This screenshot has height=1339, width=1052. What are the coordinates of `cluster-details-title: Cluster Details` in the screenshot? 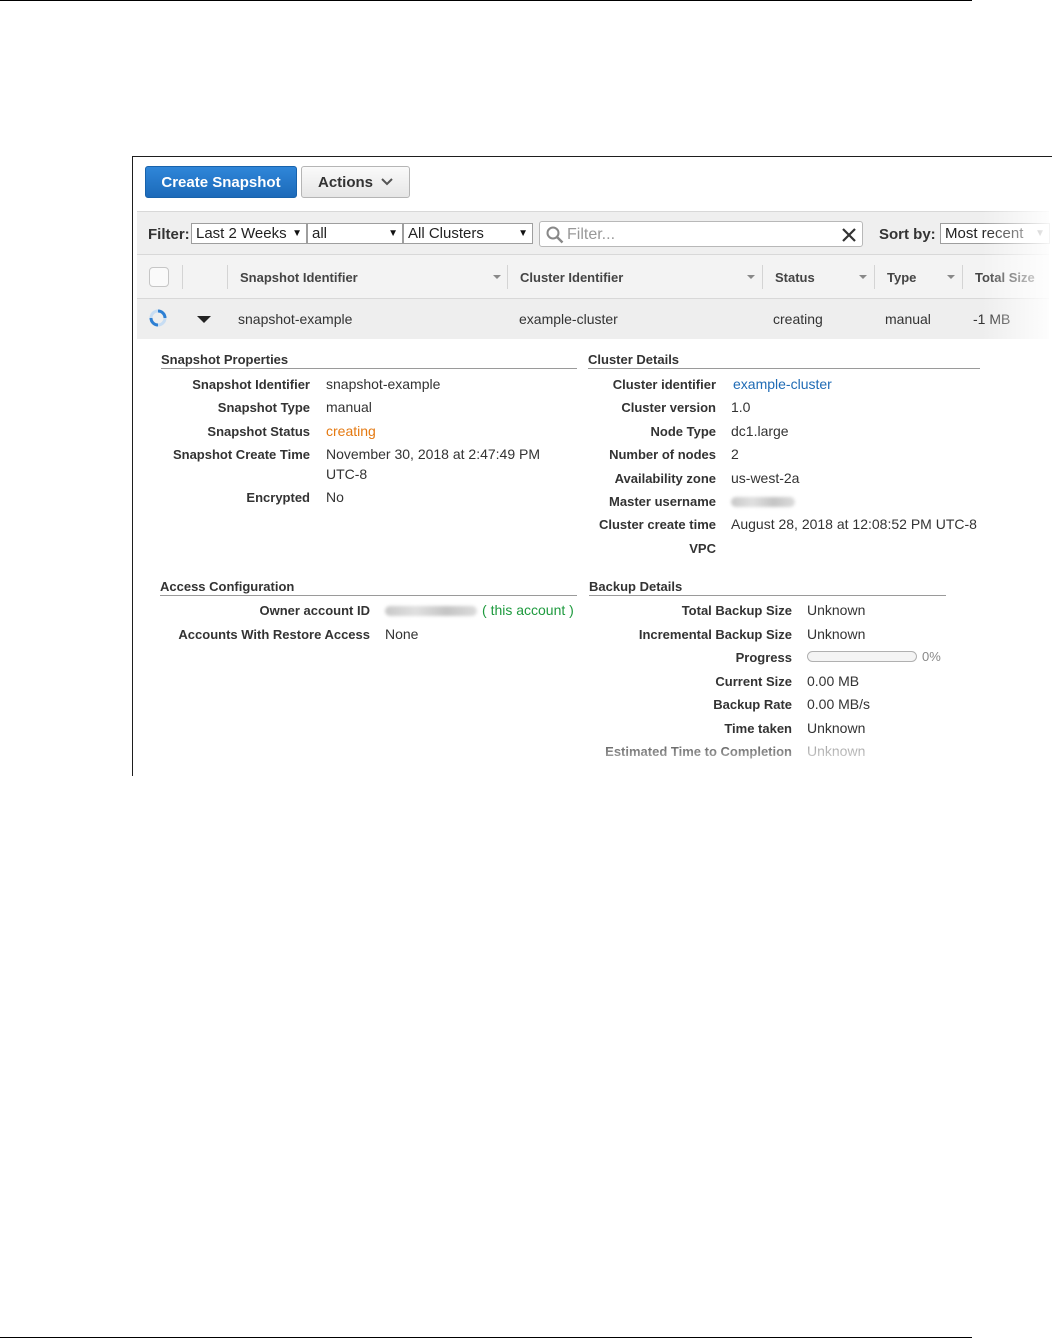 It's located at (784, 360).